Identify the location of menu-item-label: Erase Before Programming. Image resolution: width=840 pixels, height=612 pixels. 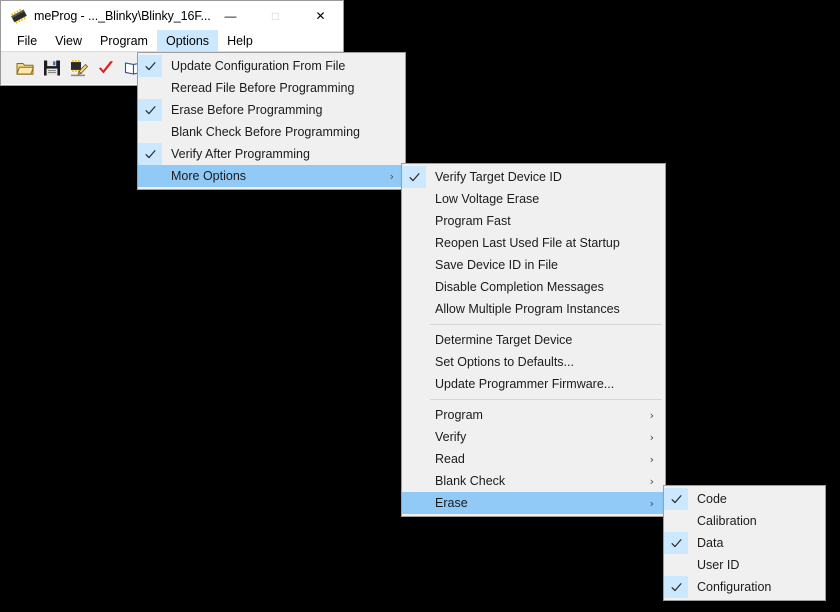
(247, 110).